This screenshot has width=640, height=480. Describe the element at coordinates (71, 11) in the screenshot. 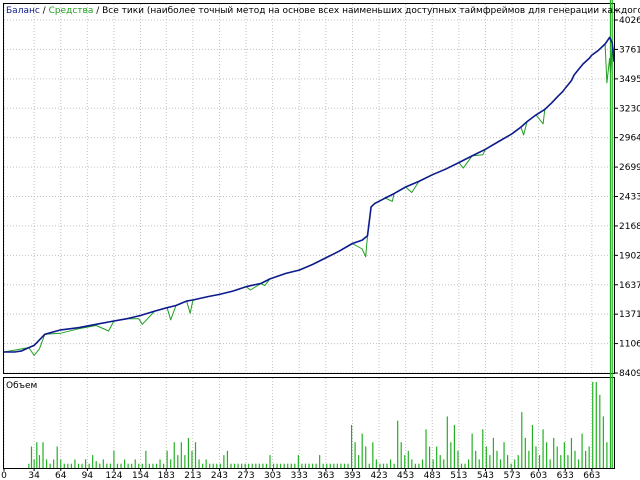

I see `equity-legend: Средства` at that location.